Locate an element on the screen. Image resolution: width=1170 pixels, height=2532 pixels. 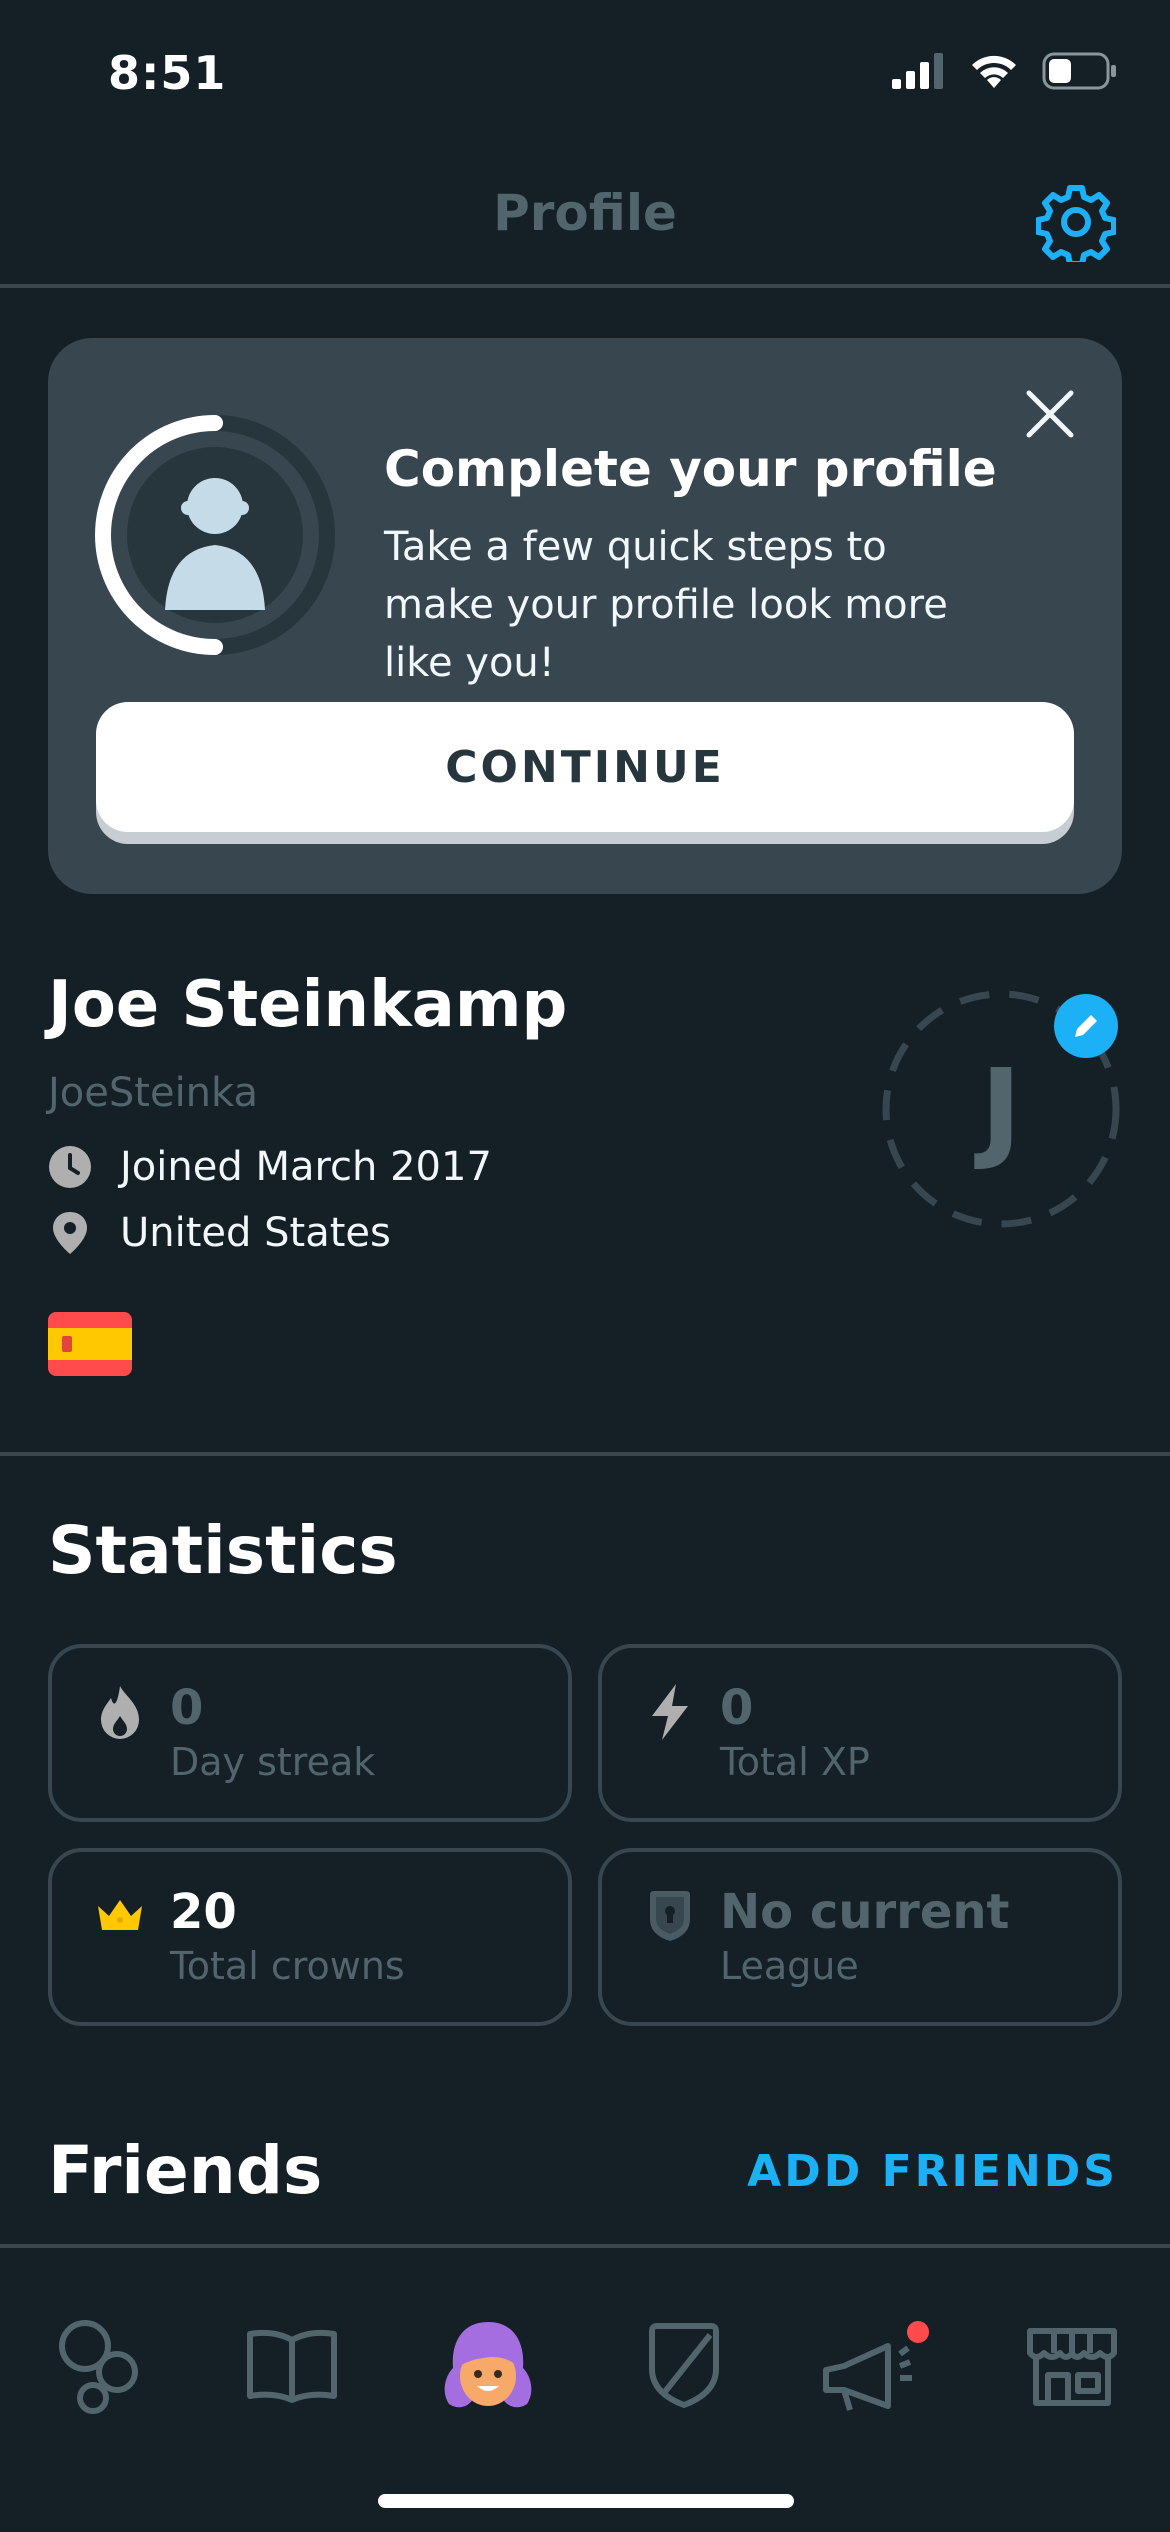
user-location: United States is located at coordinates (255, 1233).